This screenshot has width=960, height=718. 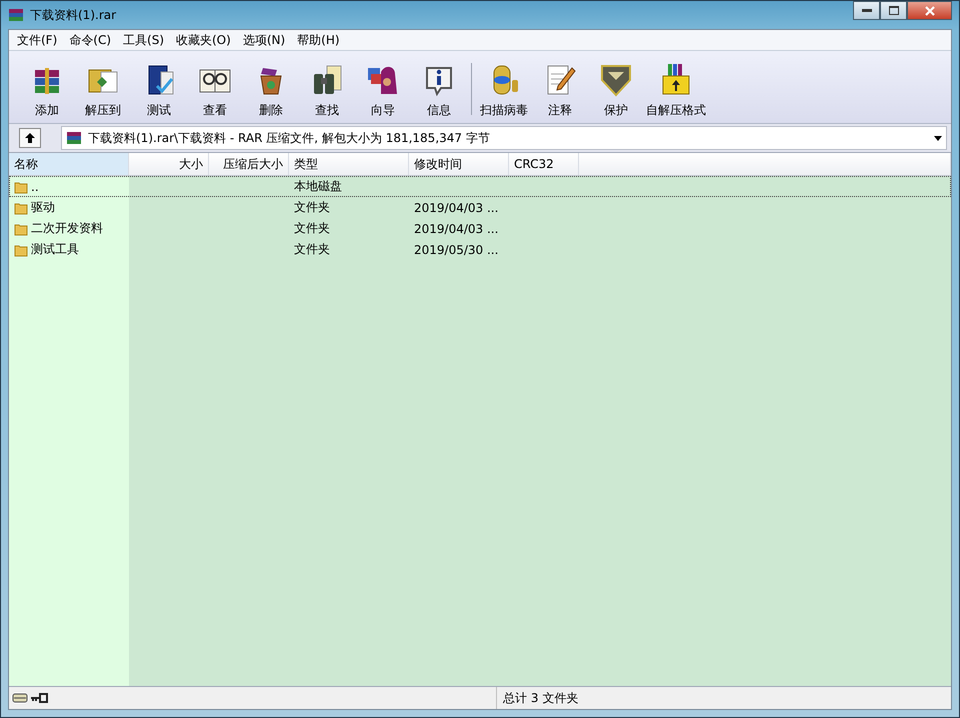 I want to click on drive-icon, so click(x=20, y=698).